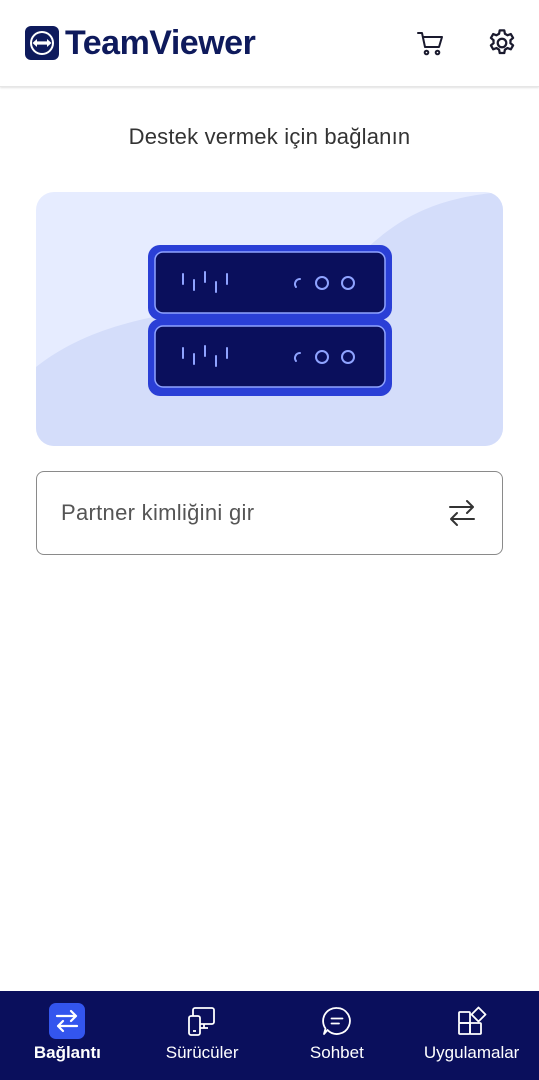 This screenshot has width=539, height=1080. What do you see at coordinates (160, 43) in the screenshot?
I see `logo-text: TeamViewer` at bounding box center [160, 43].